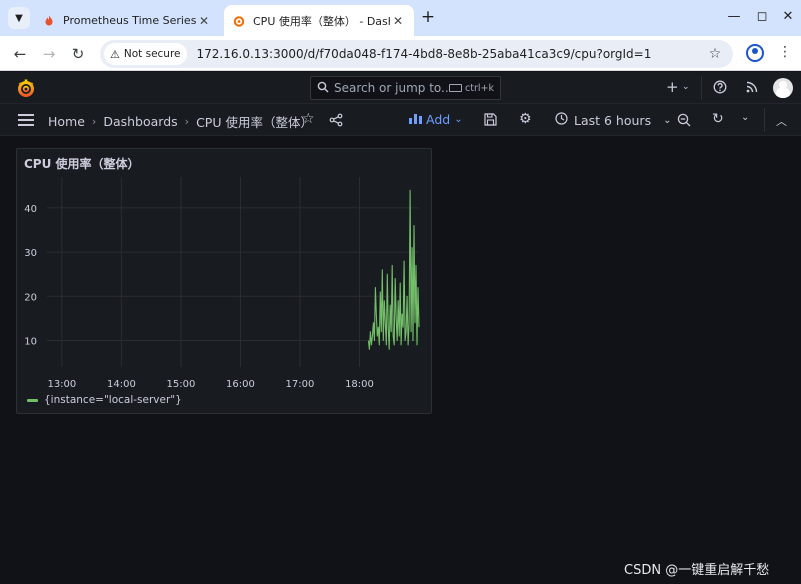 Image resolution: width=801 pixels, height=584 pixels. What do you see at coordinates (19, 18) in the screenshot?
I see `tab-search-chevron-icon: ▼` at bounding box center [19, 18].